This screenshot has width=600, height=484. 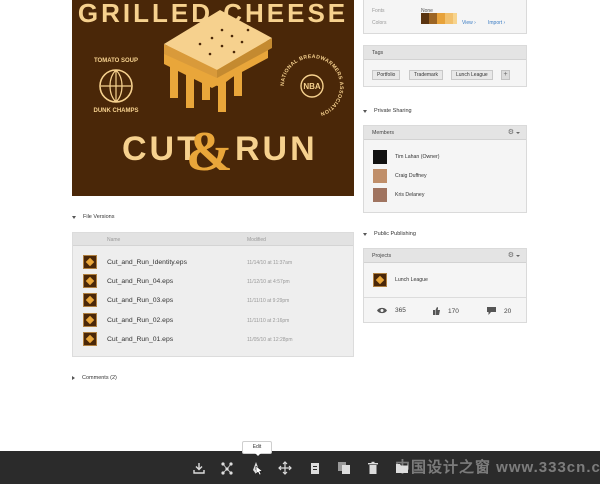 What do you see at coordinates (378, 53) in the screenshot?
I see `tags-title: Tags` at bounding box center [378, 53].